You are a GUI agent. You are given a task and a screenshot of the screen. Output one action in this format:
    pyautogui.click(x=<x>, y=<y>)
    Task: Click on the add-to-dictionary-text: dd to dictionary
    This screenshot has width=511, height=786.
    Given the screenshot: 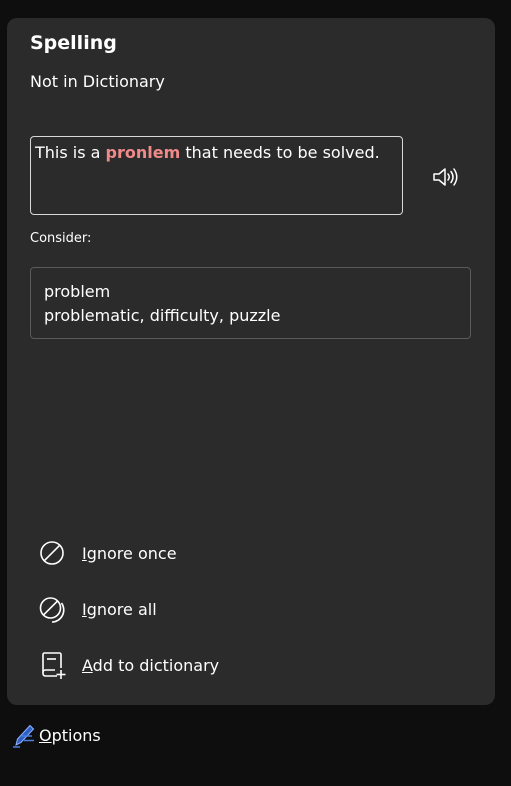 What is the action you would take?
    pyautogui.click(x=156, y=665)
    